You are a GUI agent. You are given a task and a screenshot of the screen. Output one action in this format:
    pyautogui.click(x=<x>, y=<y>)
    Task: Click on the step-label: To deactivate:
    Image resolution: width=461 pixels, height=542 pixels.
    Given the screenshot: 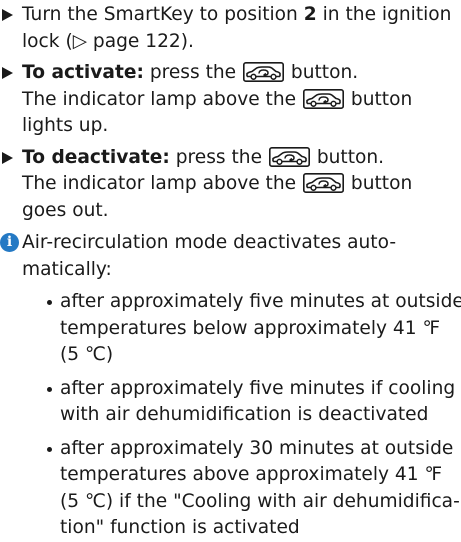 What is the action you would take?
    pyautogui.click(x=96, y=157)
    